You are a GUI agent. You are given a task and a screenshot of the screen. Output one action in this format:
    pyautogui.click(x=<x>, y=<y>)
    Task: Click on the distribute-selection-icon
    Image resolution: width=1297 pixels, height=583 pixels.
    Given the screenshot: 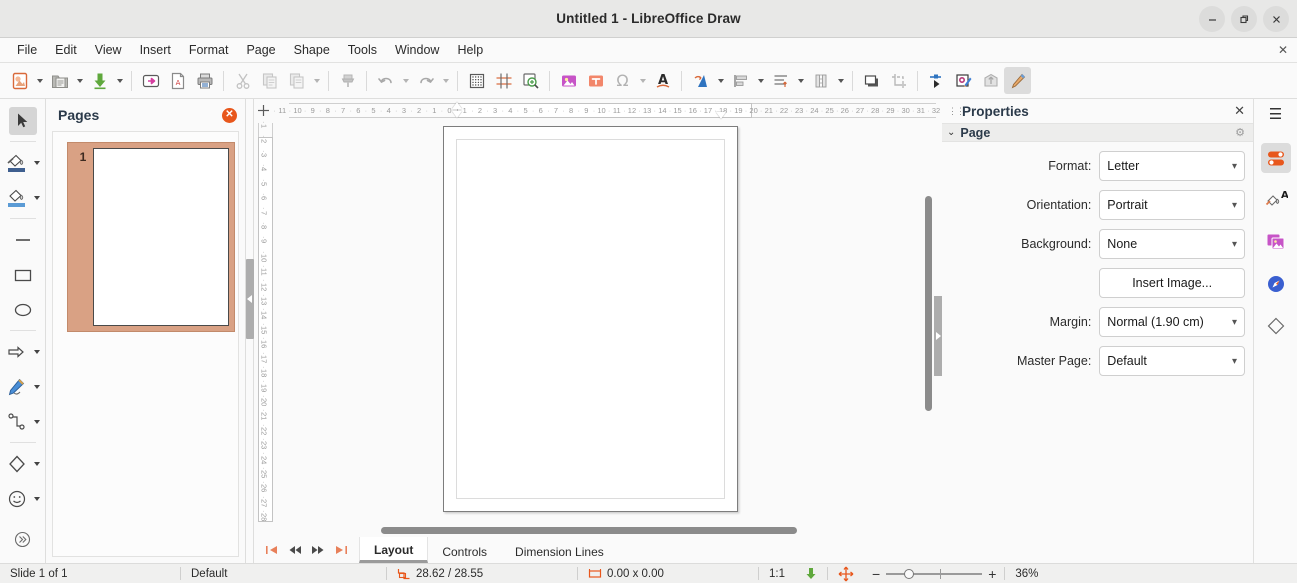 What is the action you would take?
    pyautogui.click(x=820, y=80)
    